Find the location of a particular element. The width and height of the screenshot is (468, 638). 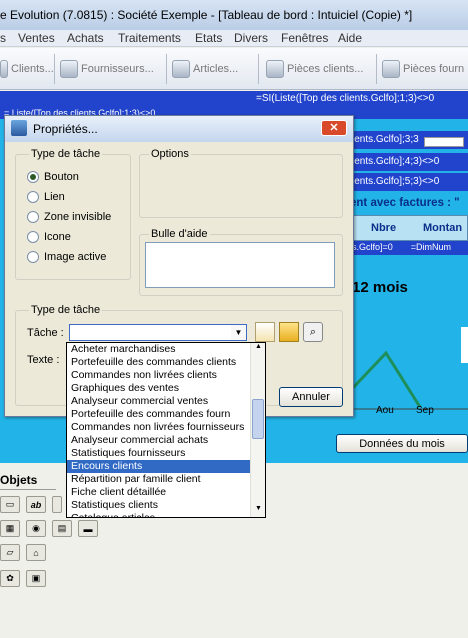

divider is located at coordinates (28, 489).